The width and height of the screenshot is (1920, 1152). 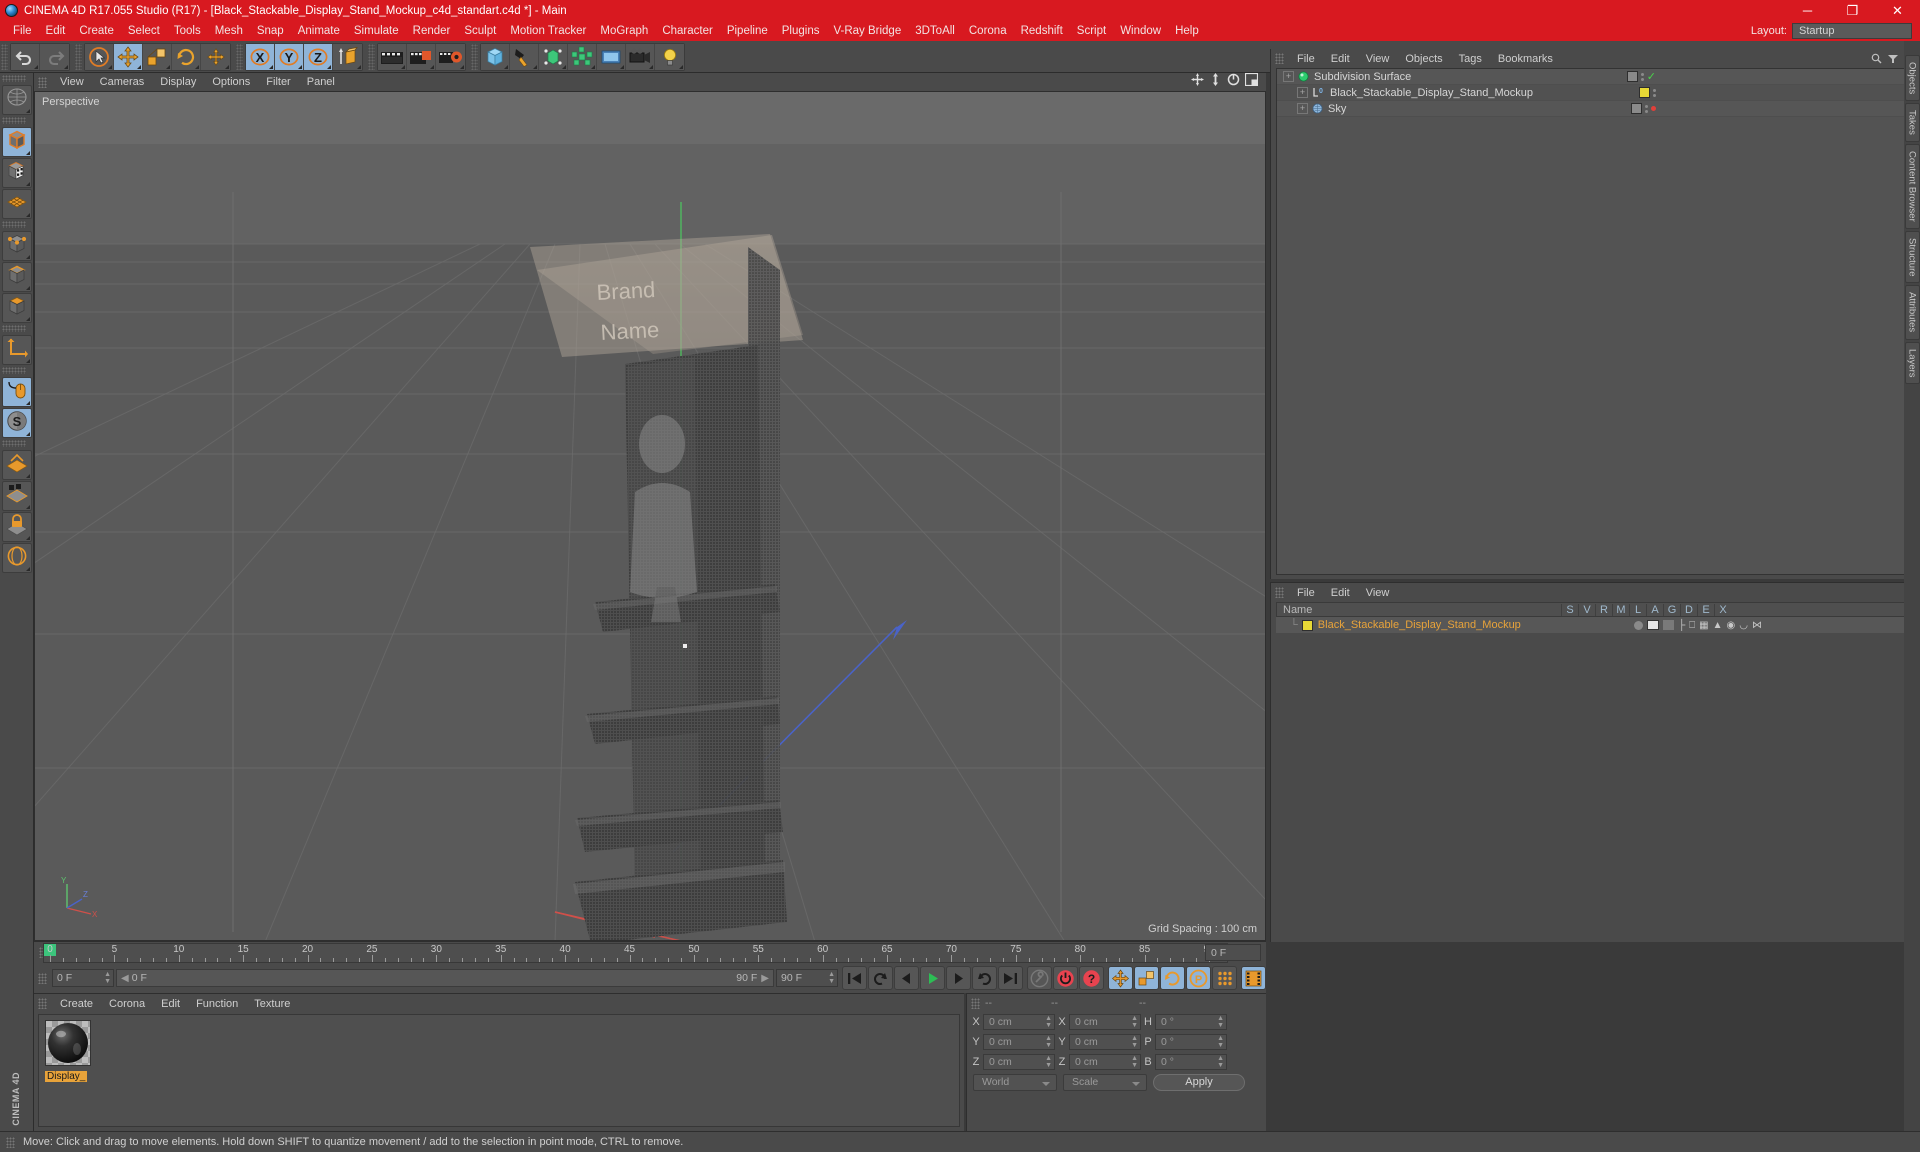 I want to click on matmgr-menu-edit: Edit, so click(x=170, y=1004).